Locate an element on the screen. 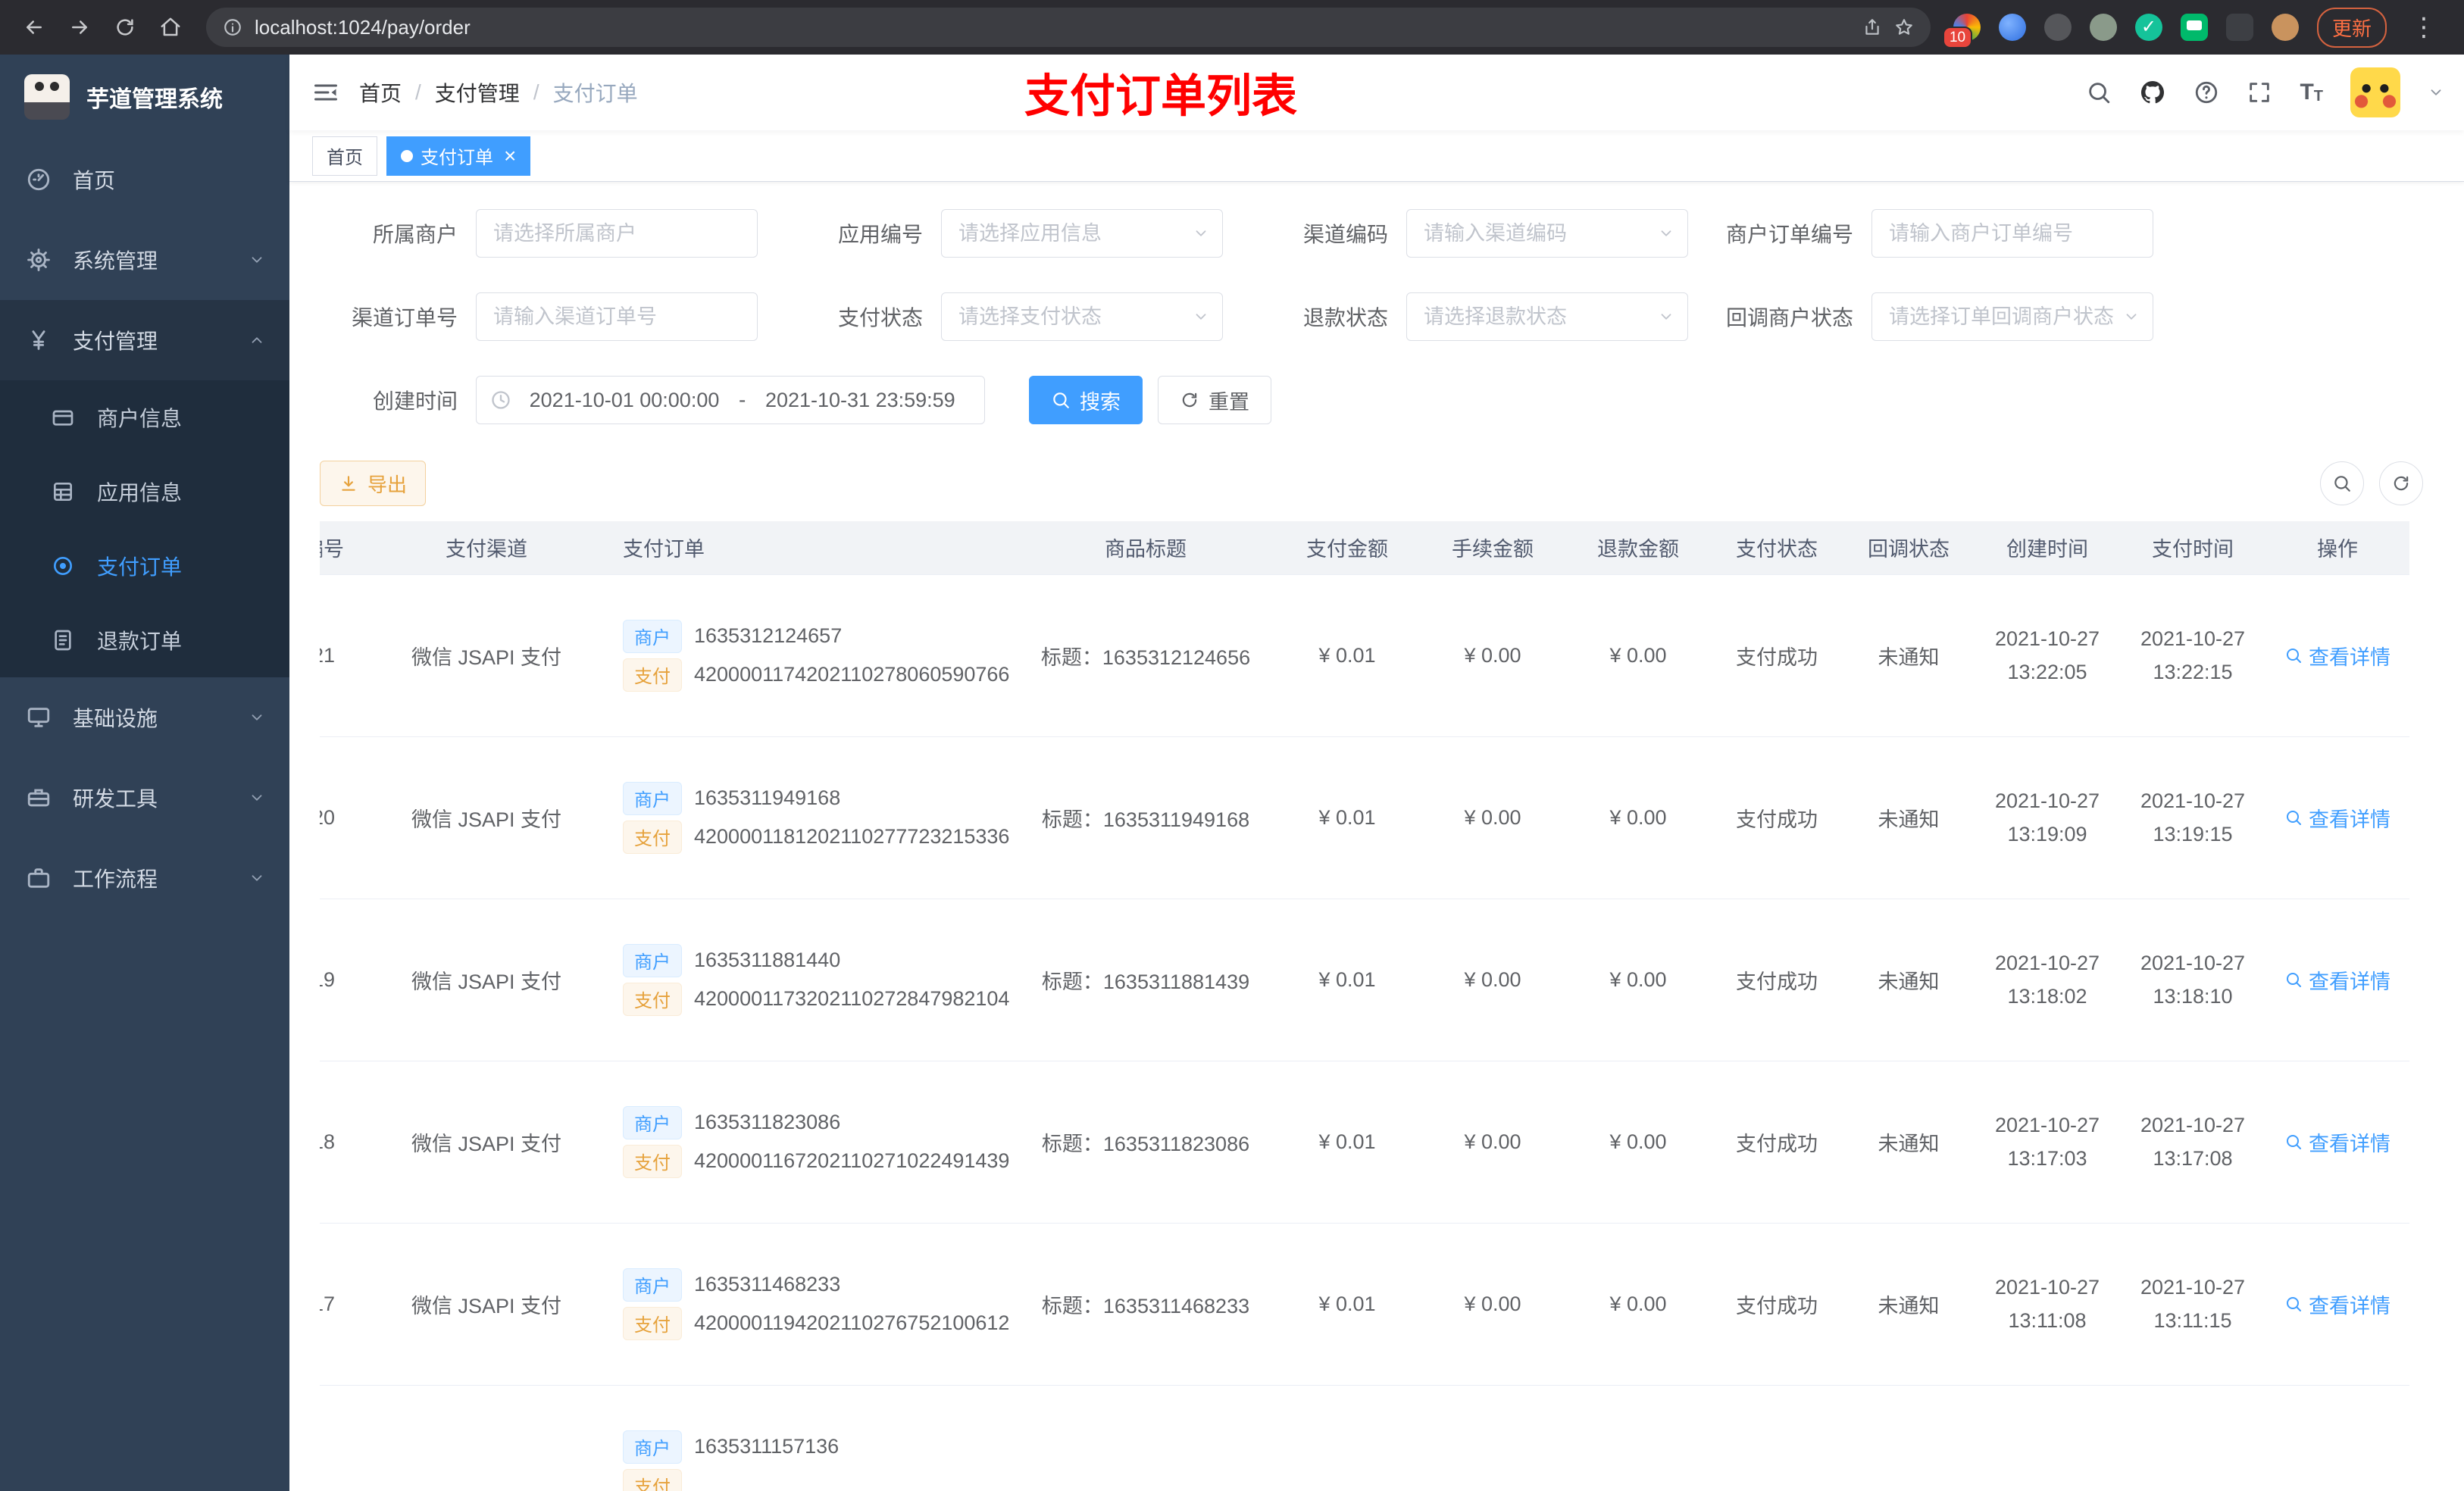 Image resolution: width=2464 pixels, height=1491 pixels. cell-id: 19 is located at coordinates (354, 980).